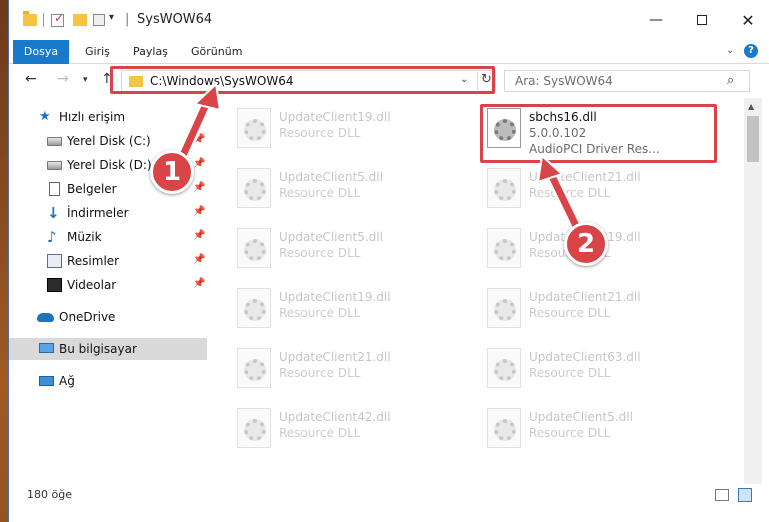  Describe the element at coordinates (585, 357) in the screenshot. I see `file-name: UpdateClient63.dll` at that location.